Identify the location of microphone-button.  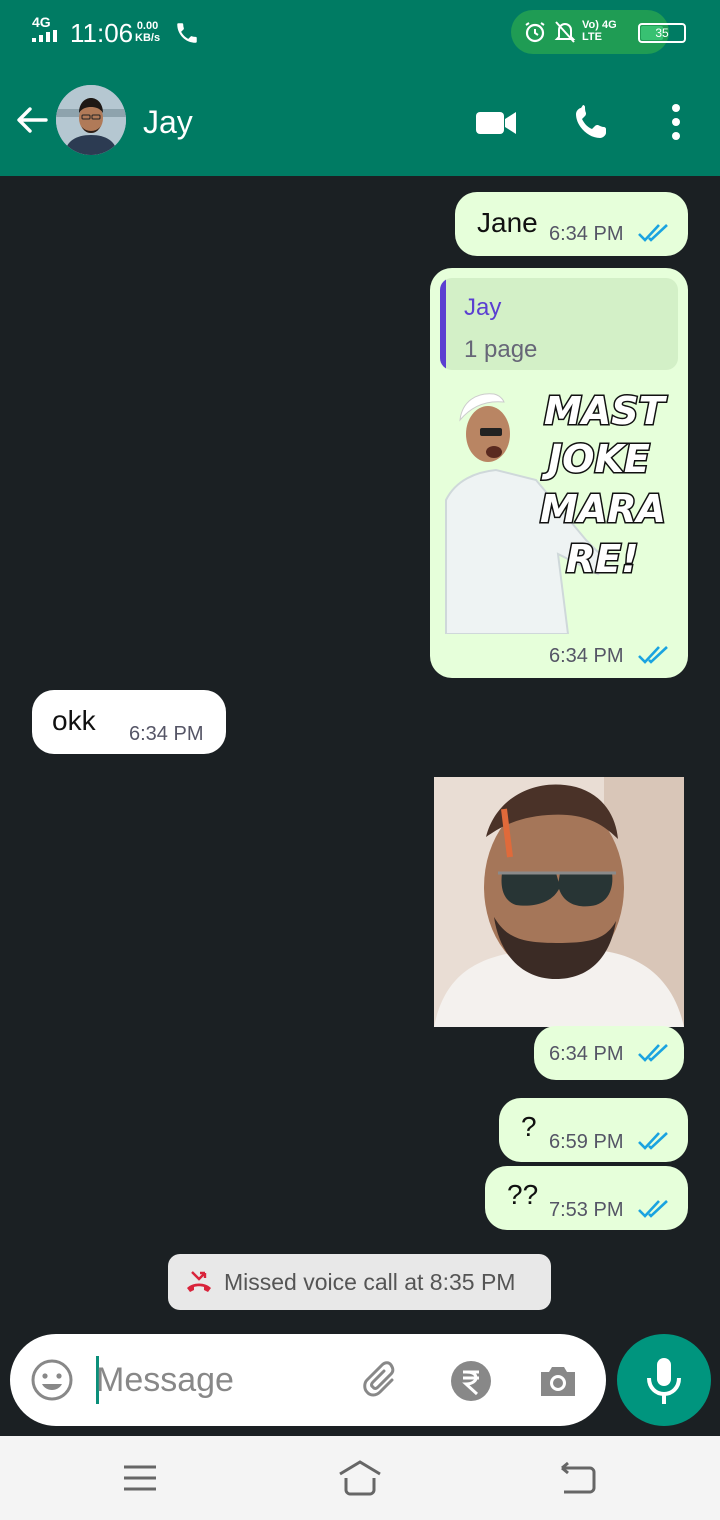
(664, 1380).